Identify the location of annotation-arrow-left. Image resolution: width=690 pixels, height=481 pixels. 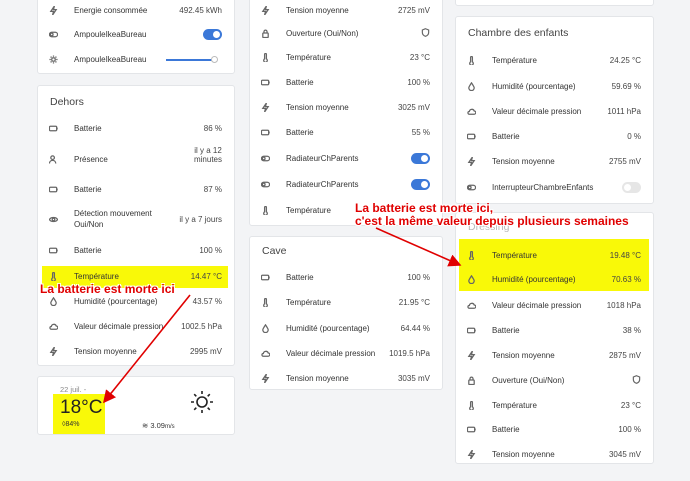
(146, 349).